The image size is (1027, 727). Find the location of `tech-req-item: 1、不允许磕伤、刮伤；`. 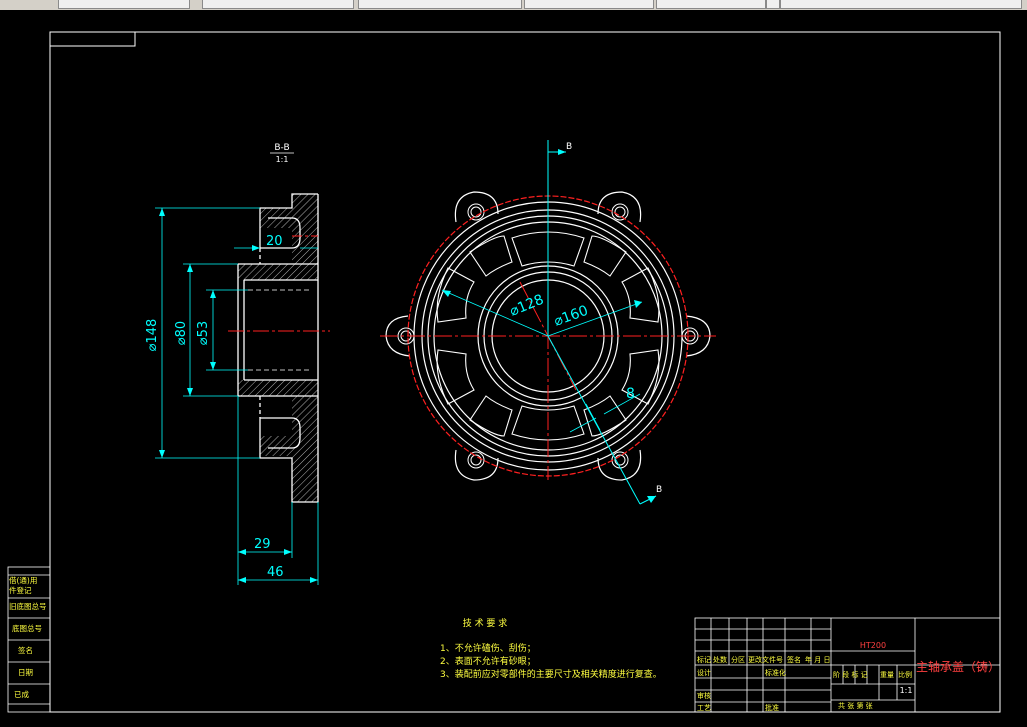

tech-req-item: 1、不允许磕伤、刮伤； is located at coordinates (488, 648).